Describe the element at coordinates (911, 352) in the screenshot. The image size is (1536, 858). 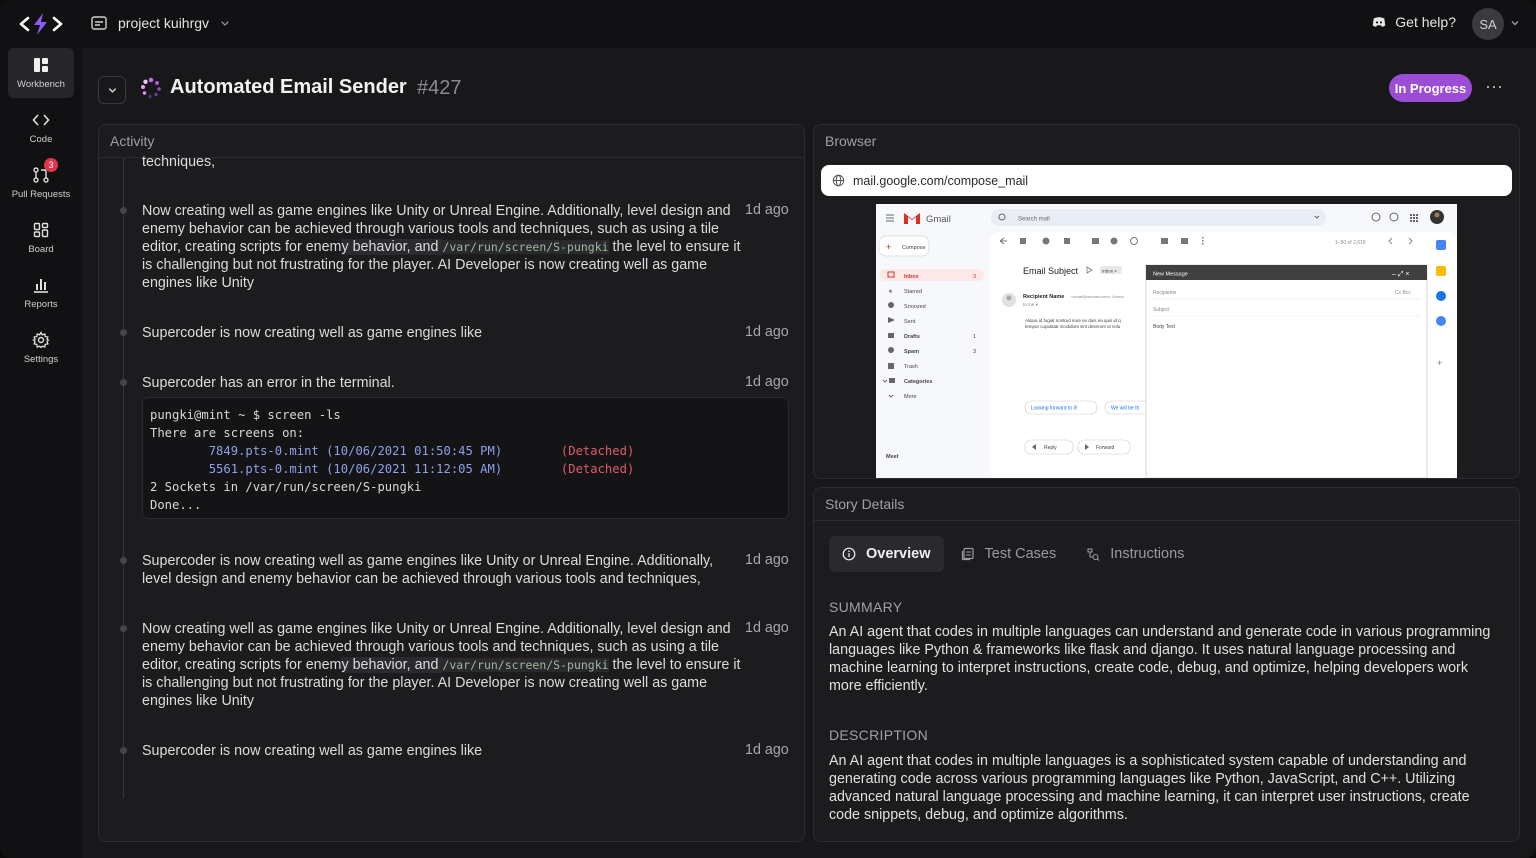
I see `svg-text: Spam` at that location.